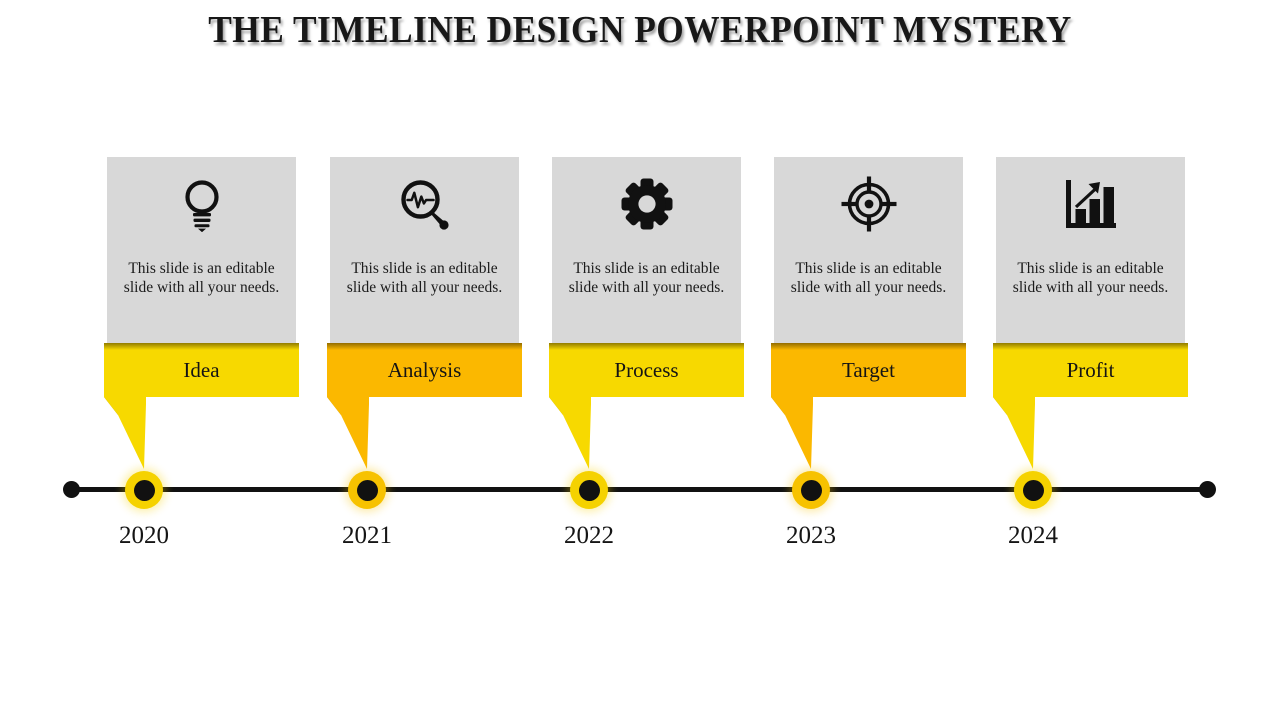  What do you see at coordinates (1033, 535) in the screenshot?
I see `timeline-year-label: 2024` at bounding box center [1033, 535].